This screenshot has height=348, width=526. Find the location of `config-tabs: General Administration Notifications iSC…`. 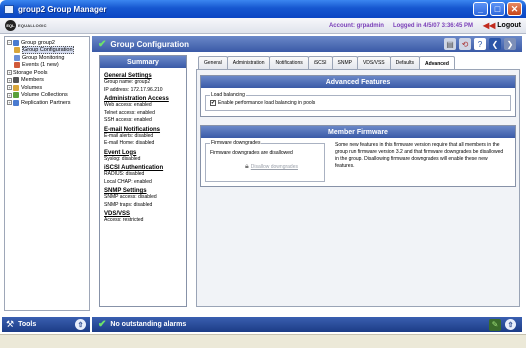

config-tabs: General Administration Notifications iSC… is located at coordinates (326, 63).